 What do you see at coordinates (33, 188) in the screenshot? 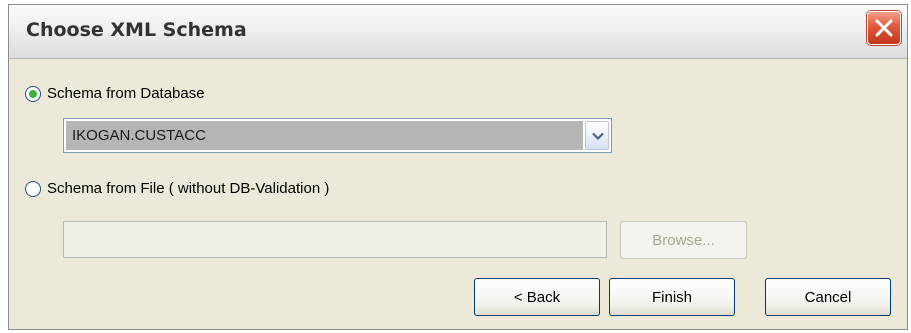
I see `schema-from-file-radio` at bounding box center [33, 188].